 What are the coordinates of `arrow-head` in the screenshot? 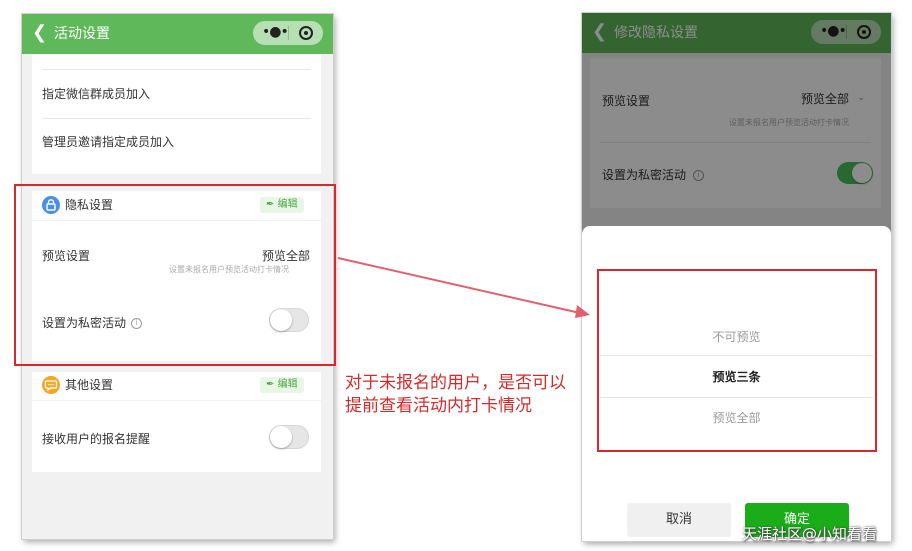 It's located at (582, 311).